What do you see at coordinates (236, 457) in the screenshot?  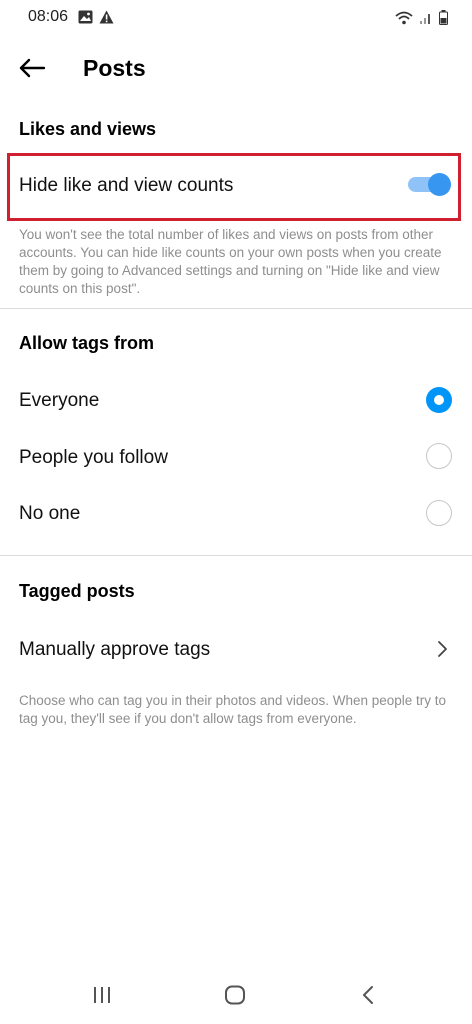 I see `tag-option-people-you-follow: People you follow` at bounding box center [236, 457].